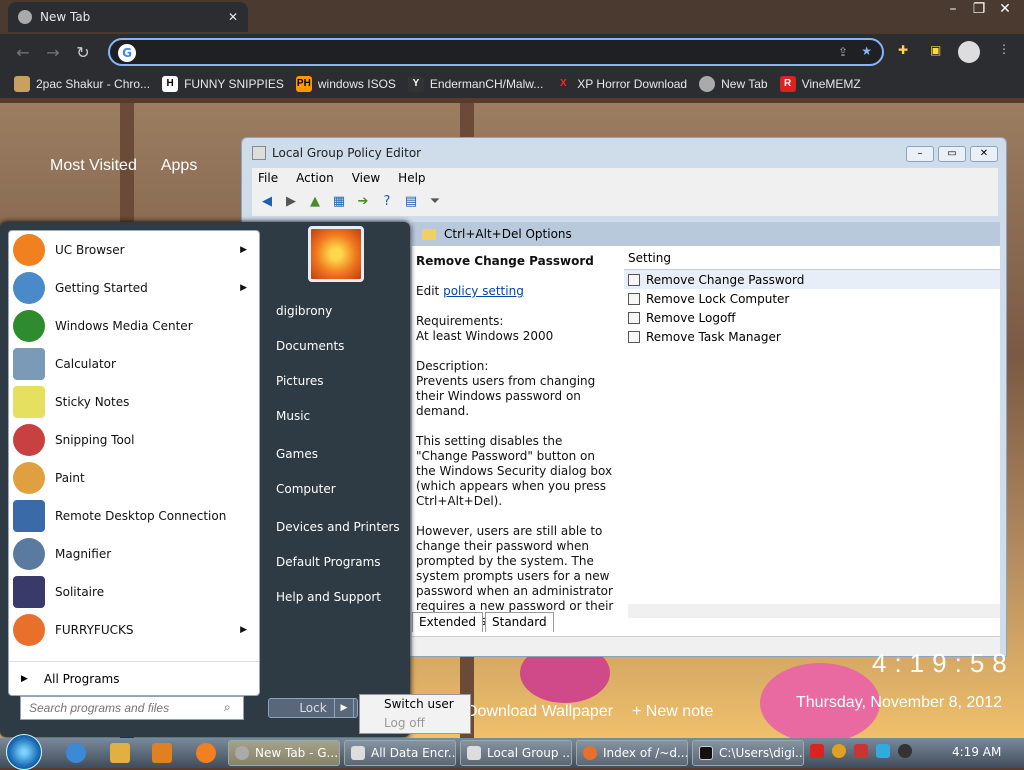  I want to click on menu-view: View, so click(366, 178).